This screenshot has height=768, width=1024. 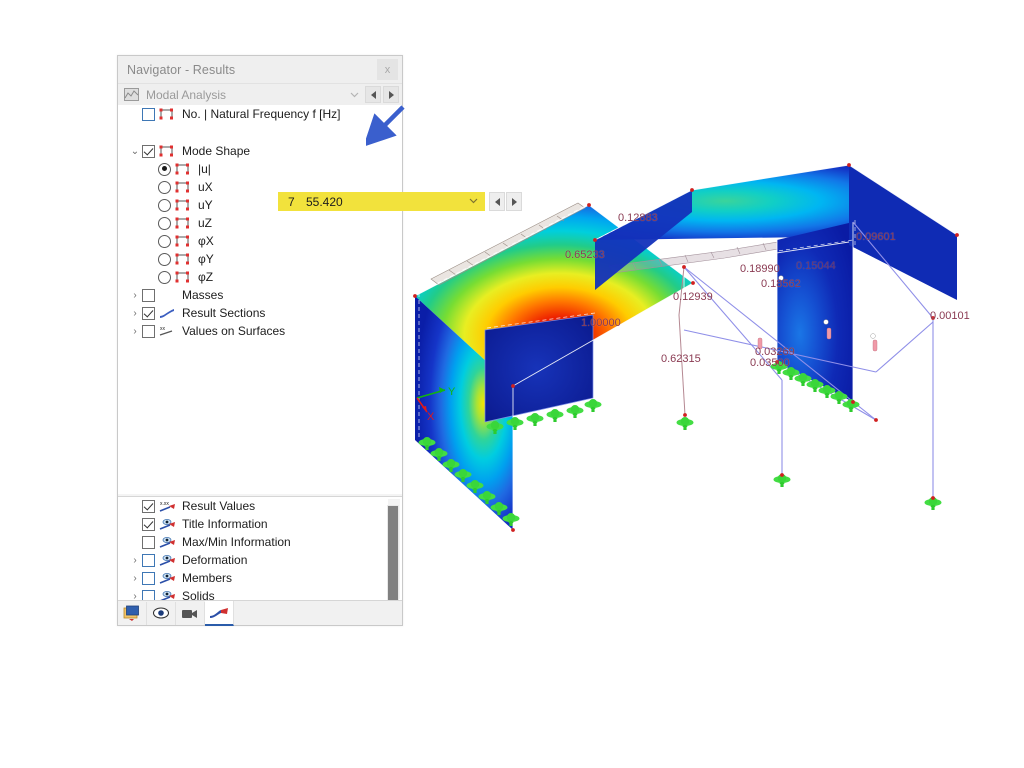 What do you see at coordinates (224, 313) in the screenshot?
I see `tree-label: Result Sections` at bounding box center [224, 313].